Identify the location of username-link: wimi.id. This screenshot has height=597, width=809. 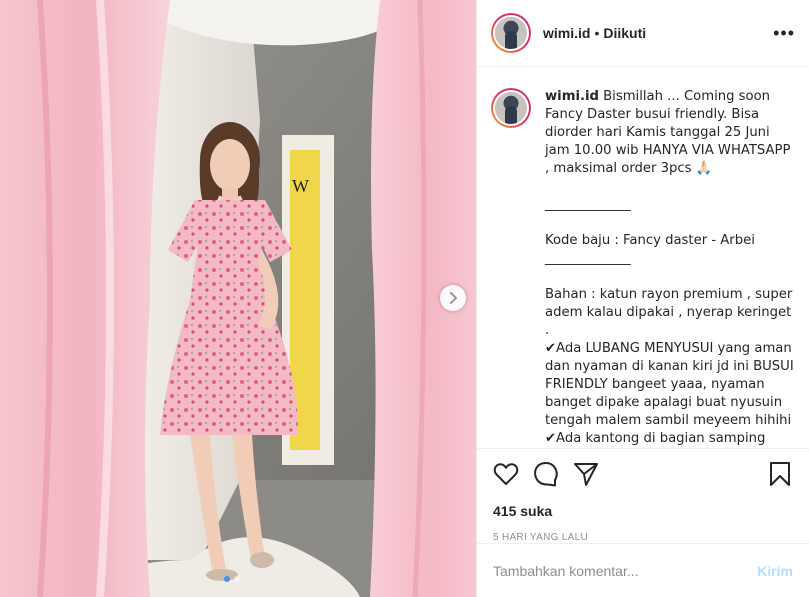
(566, 33).